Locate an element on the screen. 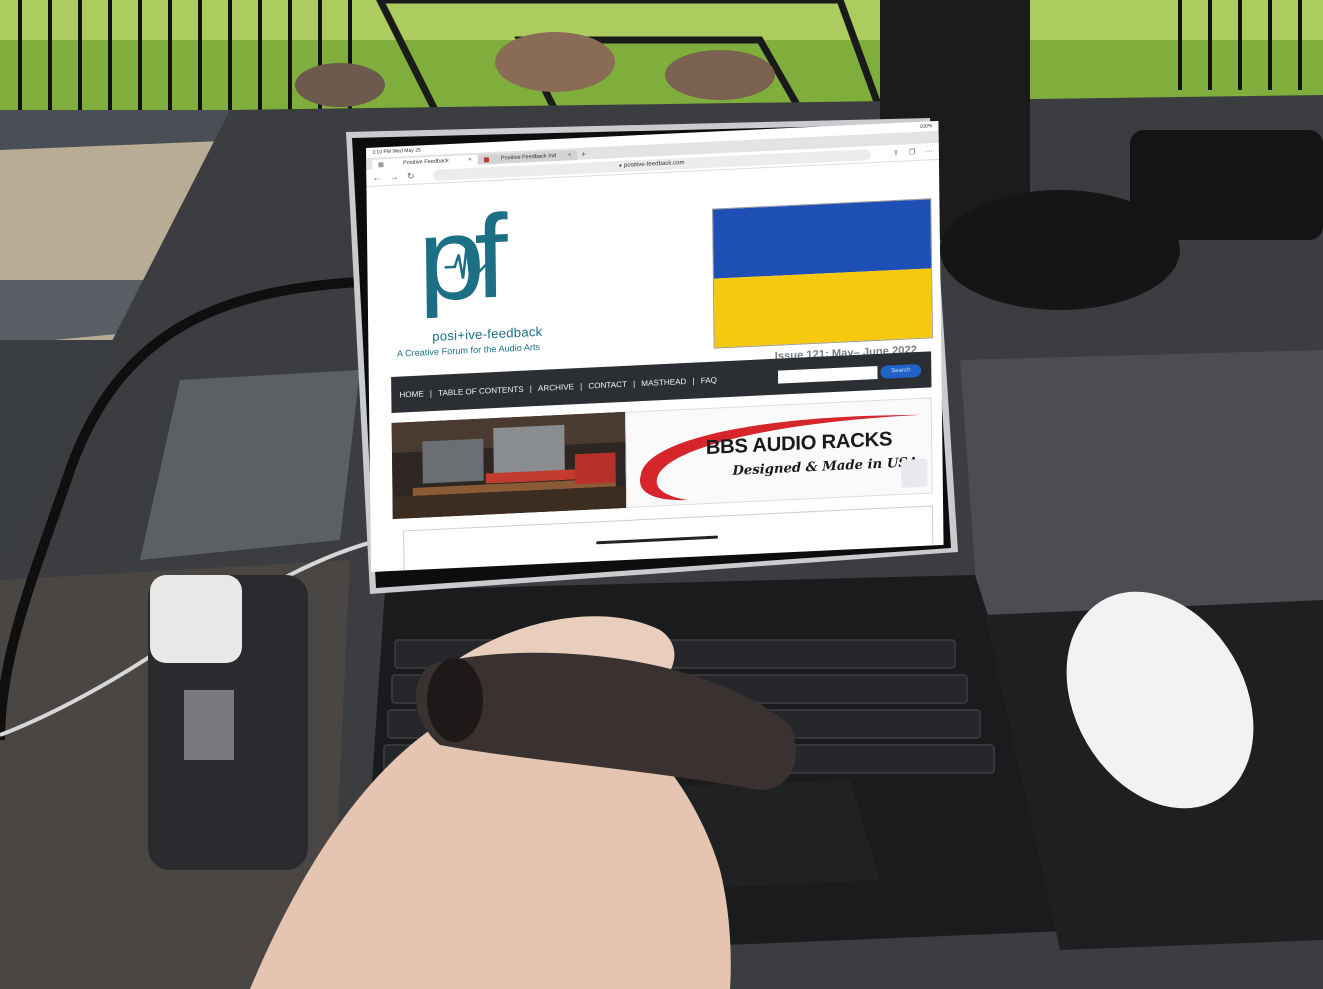 The image size is (1323, 989). nav-table-of-contents: TABLE OF CONTENTS is located at coordinates (481, 390).